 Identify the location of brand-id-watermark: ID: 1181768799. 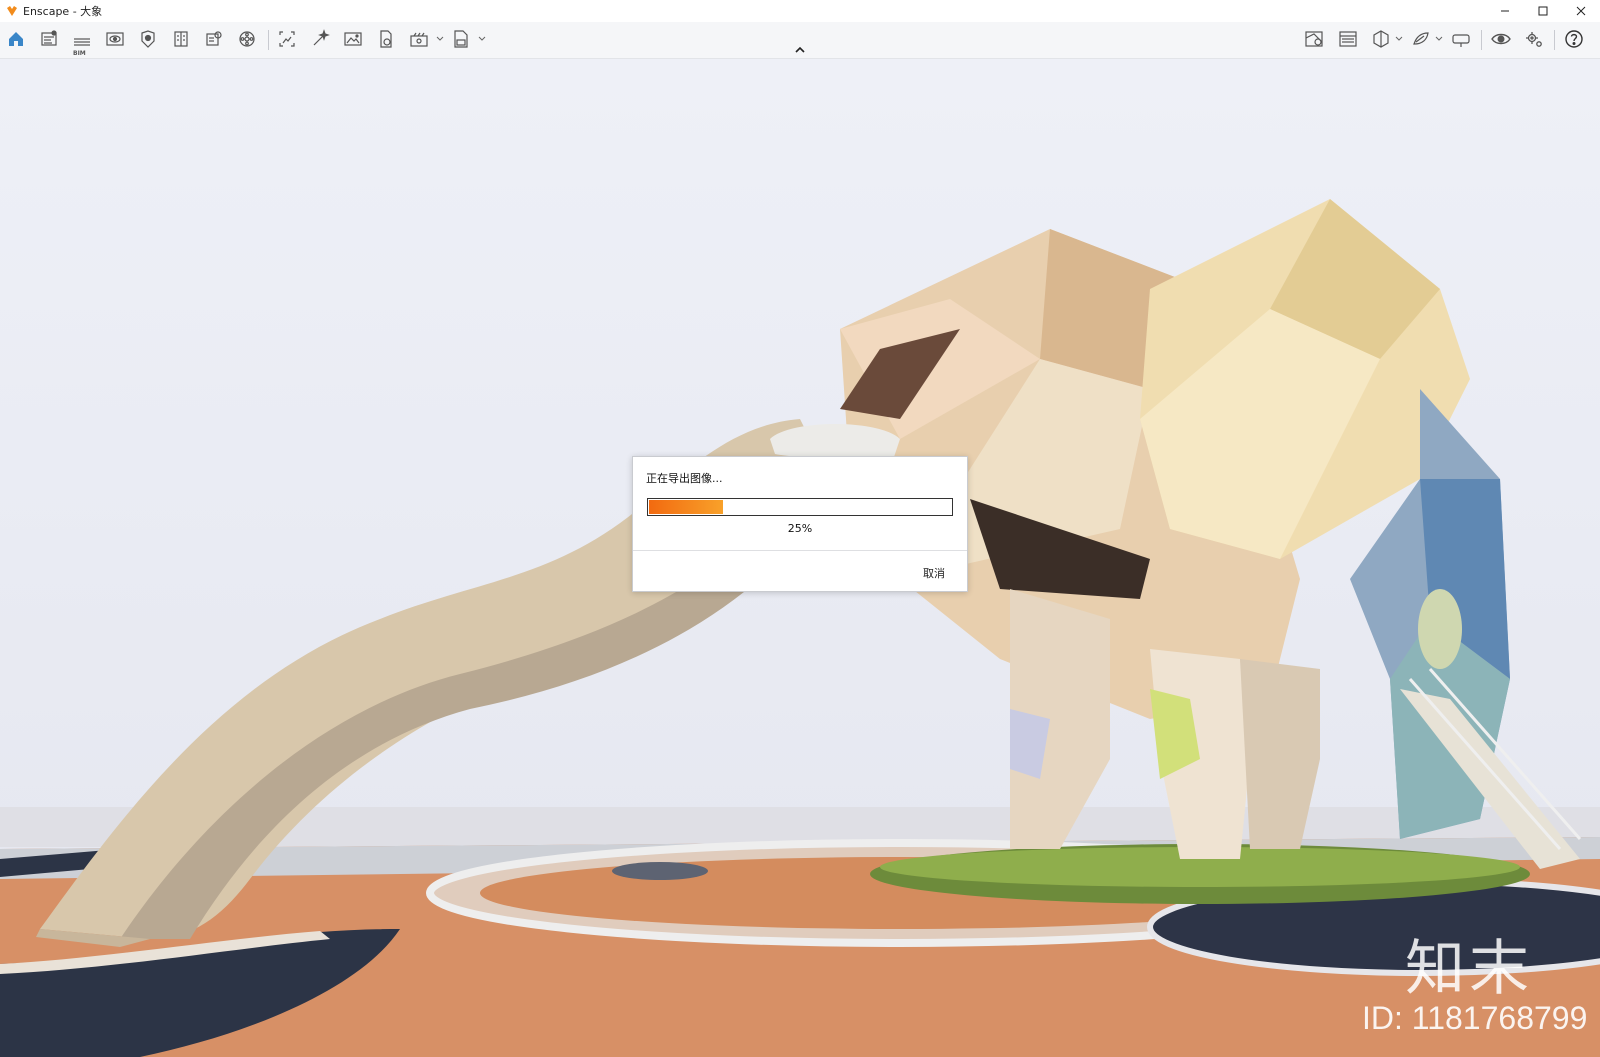
(1475, 1018).